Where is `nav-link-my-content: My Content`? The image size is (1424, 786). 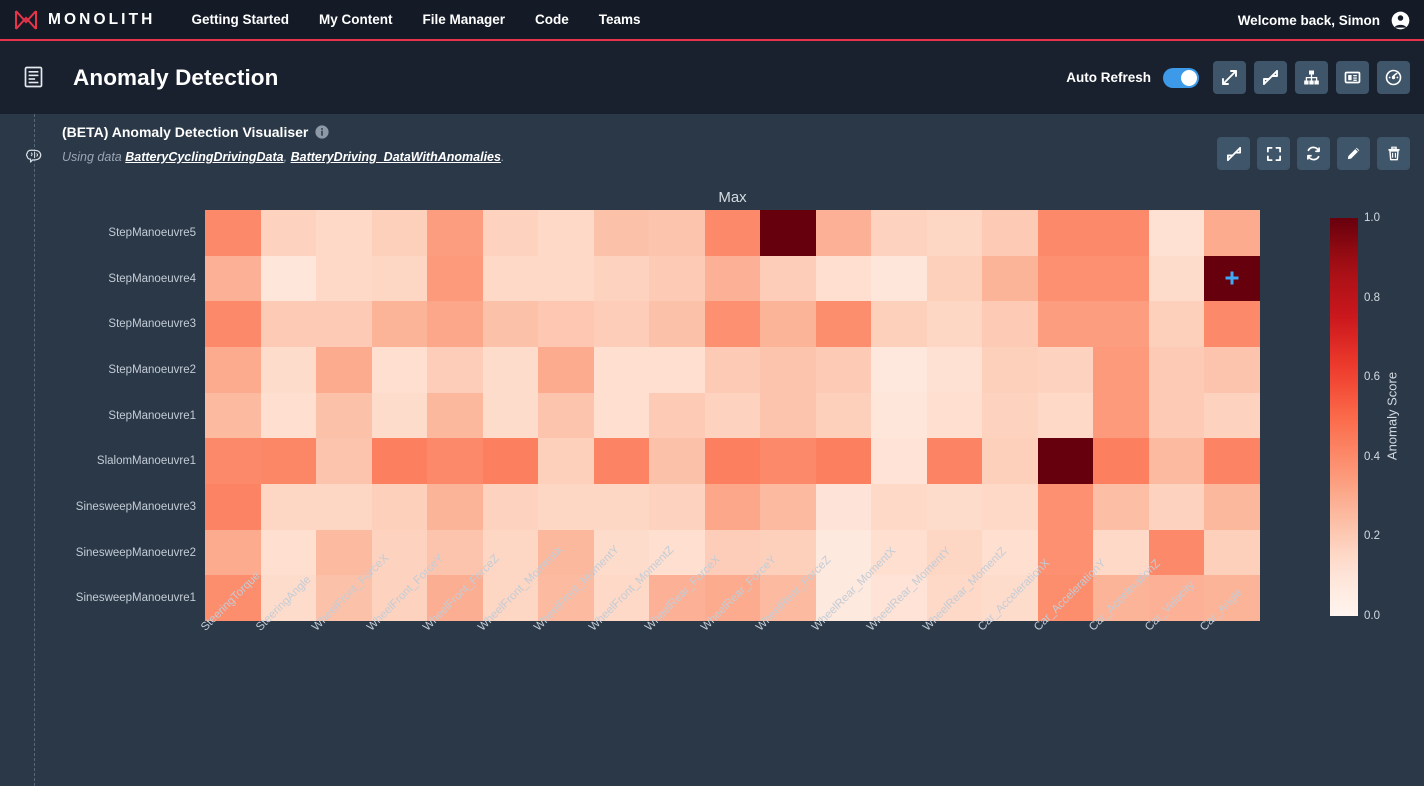 nav-link-my-content: My Content is located at coordinates (356, 19).